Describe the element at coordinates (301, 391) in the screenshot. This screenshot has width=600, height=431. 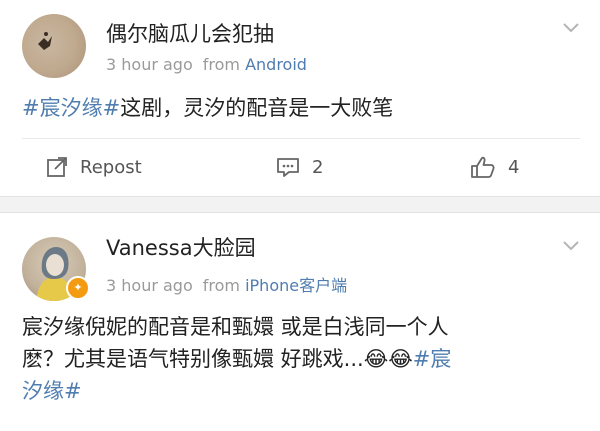
I see `post-text-line: 汐缘#` at that location.